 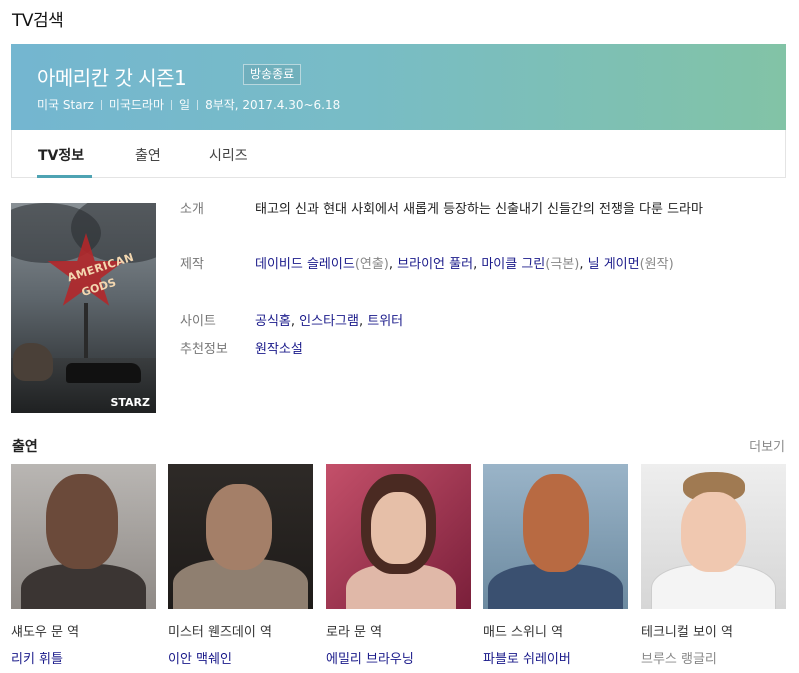 What do you see at coordinates (562, 264) in the screenshot?
I see `producer-role: (극본)` at bounding box center [562, 264].